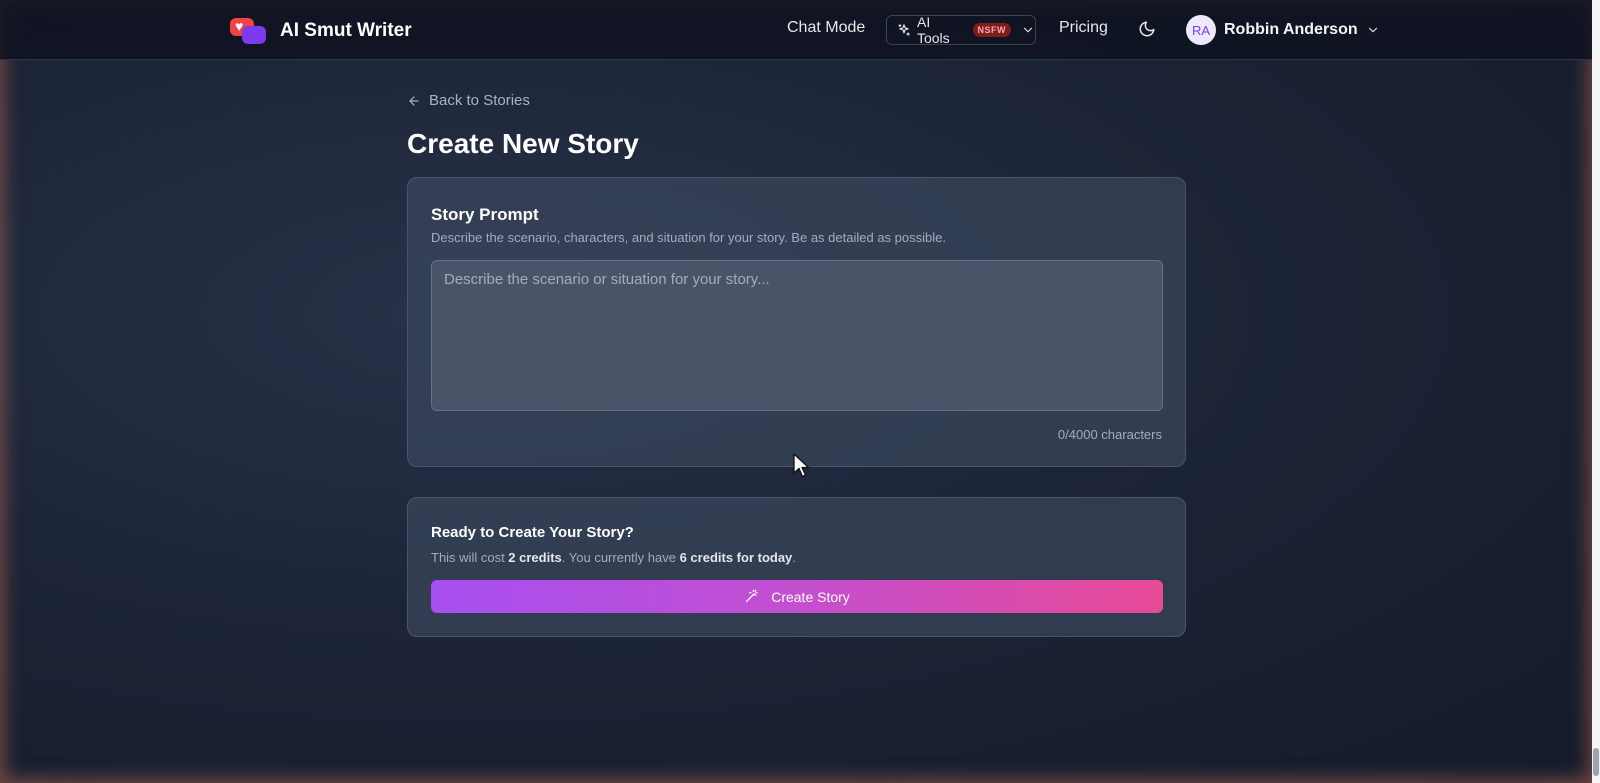  Describe the element at coordinates (826, 28) in the screenshot. I see `nav-chat-mode: Chat Mode` at that location.